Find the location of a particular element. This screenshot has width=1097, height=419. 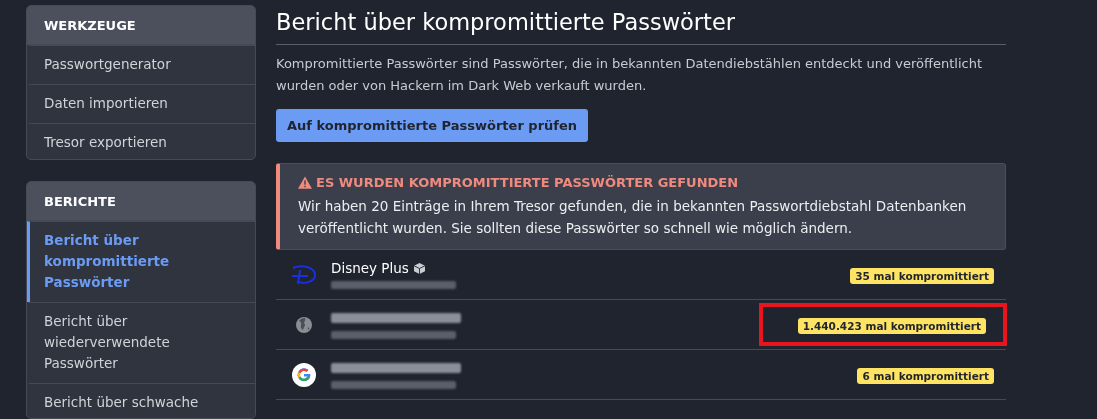

entry-row: 1.440.423 mal kompromittiert is located at coordinates (641, 325).